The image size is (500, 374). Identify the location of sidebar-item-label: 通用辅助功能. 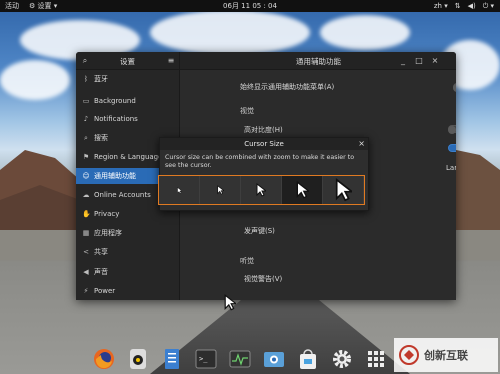
(115, 176).